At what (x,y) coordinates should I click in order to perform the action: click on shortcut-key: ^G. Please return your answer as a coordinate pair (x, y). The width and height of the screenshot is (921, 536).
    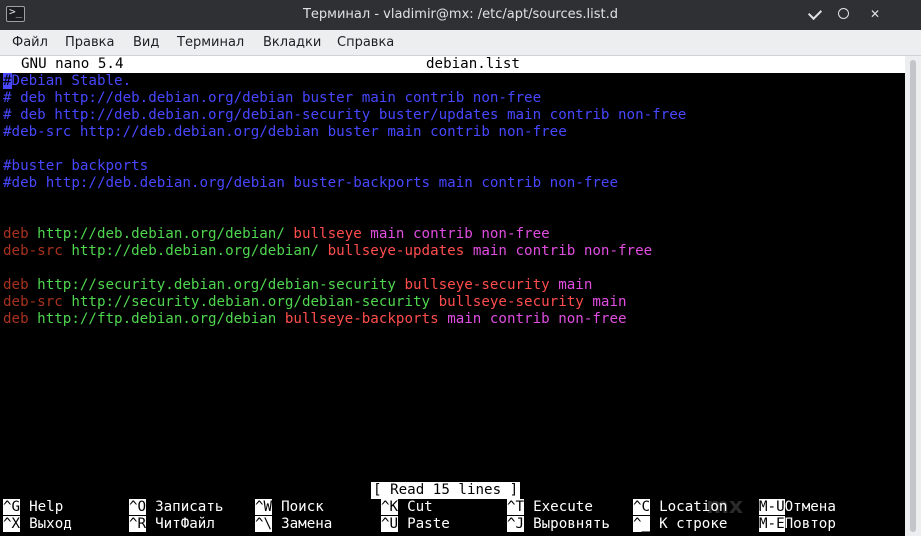
    Looking at the image, I should click on (12, 507).